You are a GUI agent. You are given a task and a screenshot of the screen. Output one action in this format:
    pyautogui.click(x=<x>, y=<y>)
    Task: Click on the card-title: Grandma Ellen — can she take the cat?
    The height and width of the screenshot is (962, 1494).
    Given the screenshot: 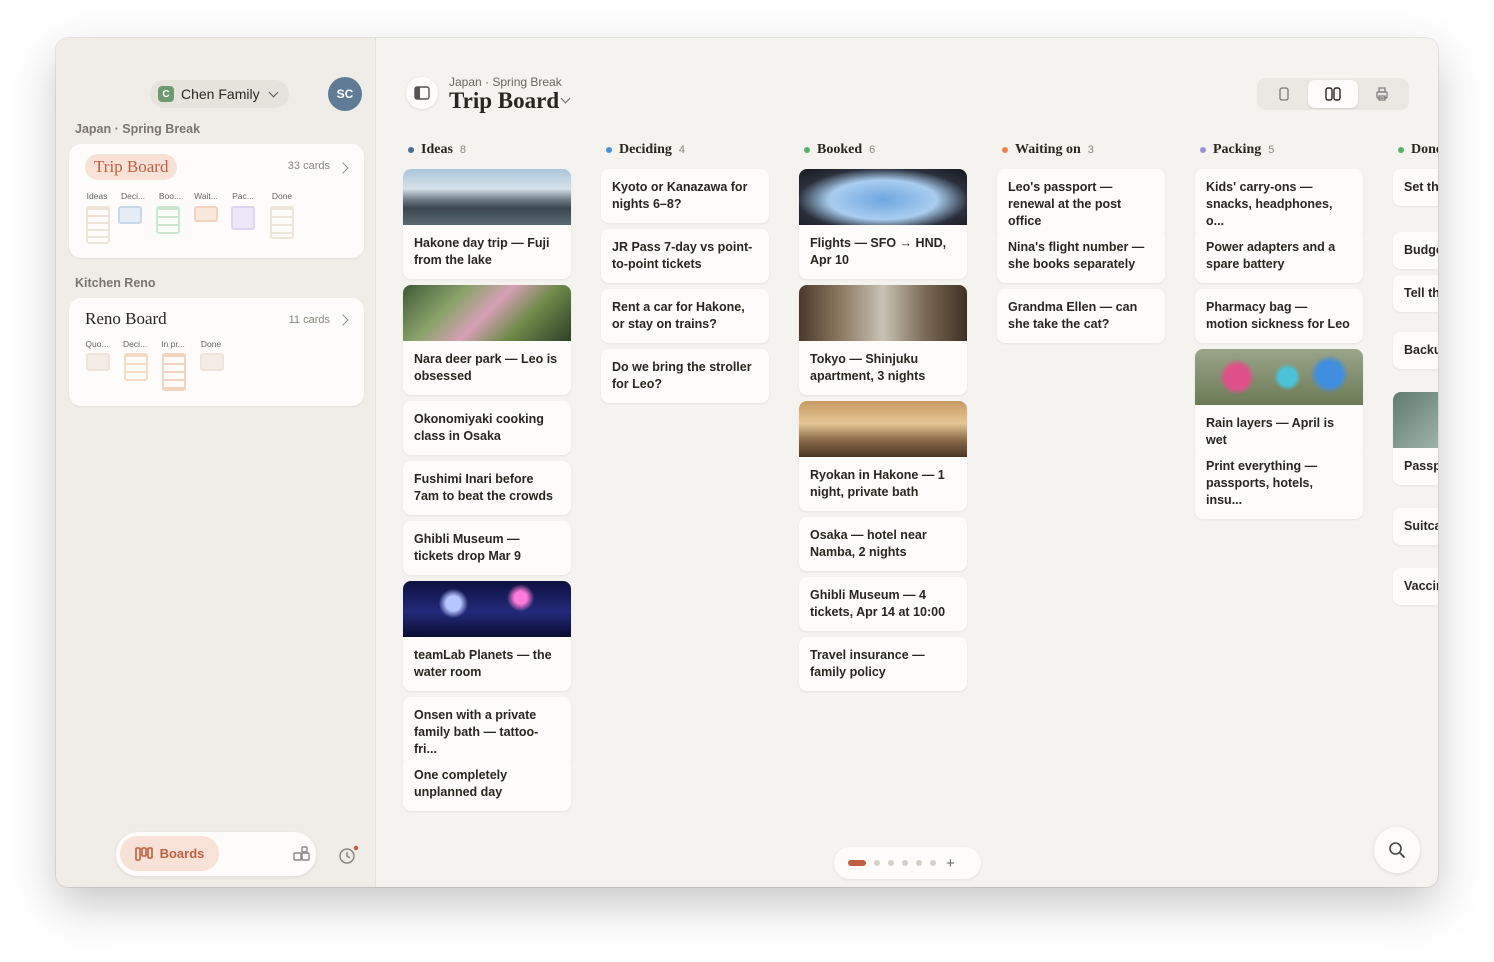 What is the action you would take?
    pyautogui.click(x=1073, y=315)
    